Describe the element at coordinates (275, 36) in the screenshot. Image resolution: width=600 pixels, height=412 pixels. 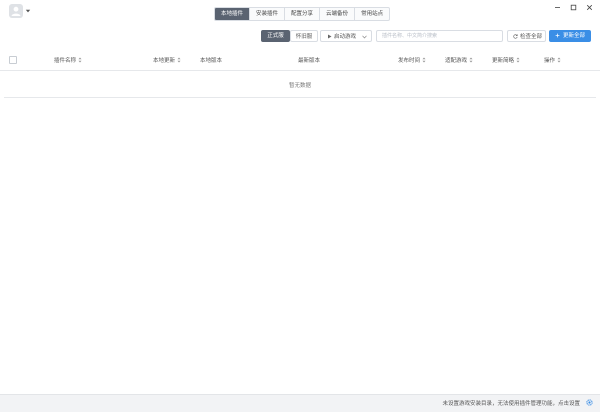
I see `official-server-button: 正式服` at that location.